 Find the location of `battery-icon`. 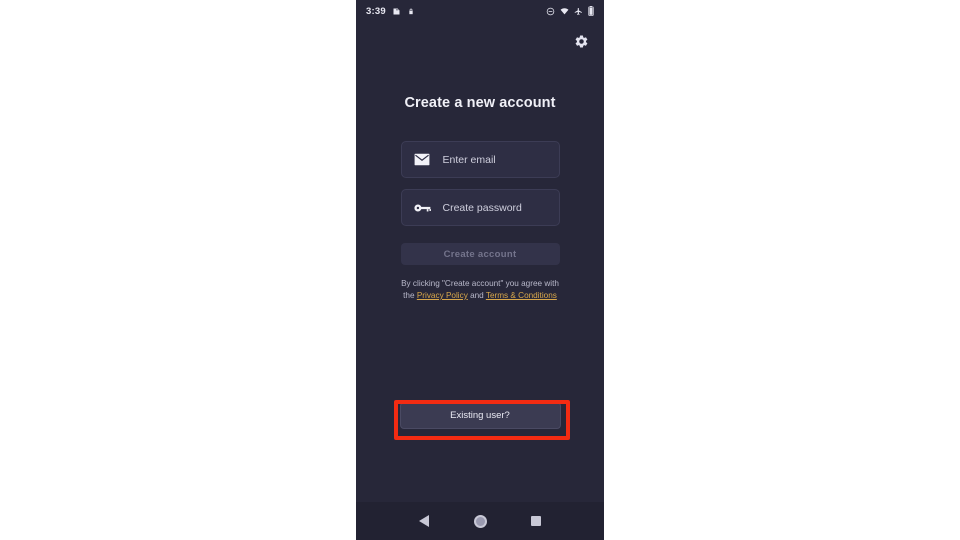

battery-icon is located at coordinates (591, 11).